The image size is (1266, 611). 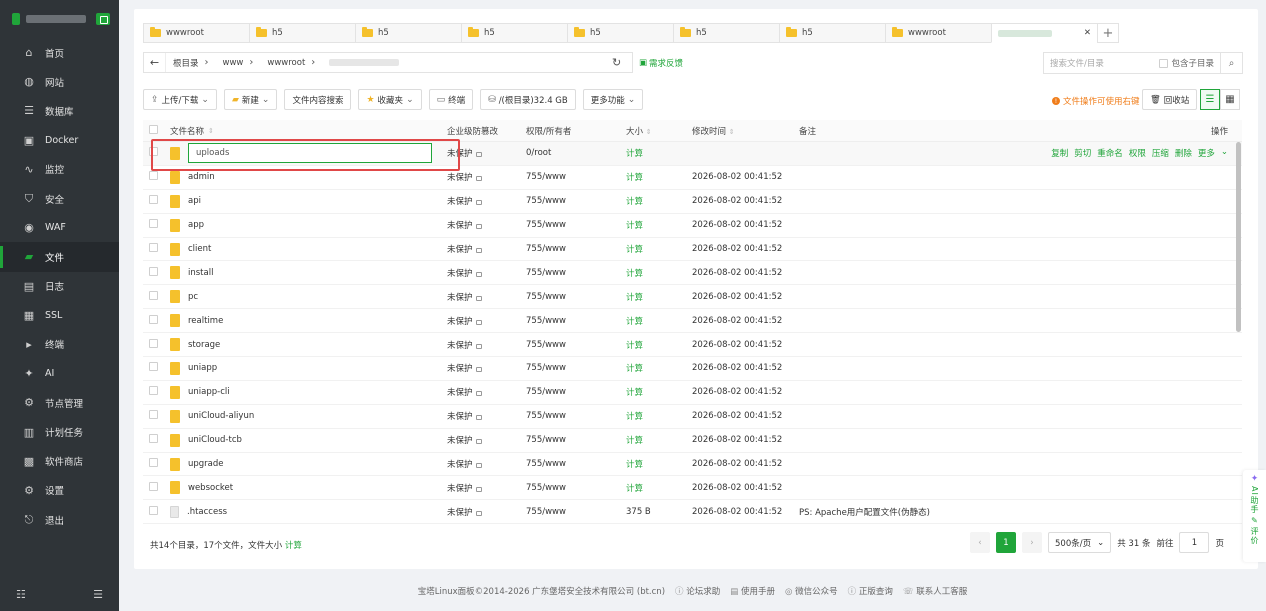 I want to click on sidebar-item-log: ▤ 日志, so click(x=59, y=286).